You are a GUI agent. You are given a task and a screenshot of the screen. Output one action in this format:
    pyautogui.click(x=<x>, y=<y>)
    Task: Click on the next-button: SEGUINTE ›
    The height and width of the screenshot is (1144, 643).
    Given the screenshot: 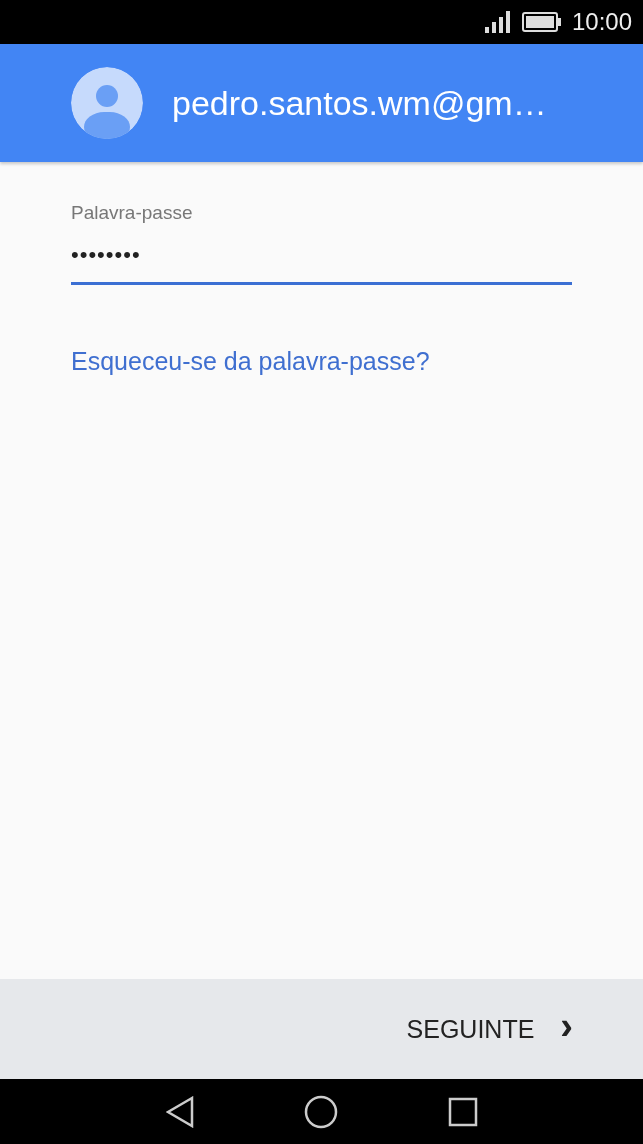 What is the action you would take?
    pyautogui.click(x=489, y=1029)
    